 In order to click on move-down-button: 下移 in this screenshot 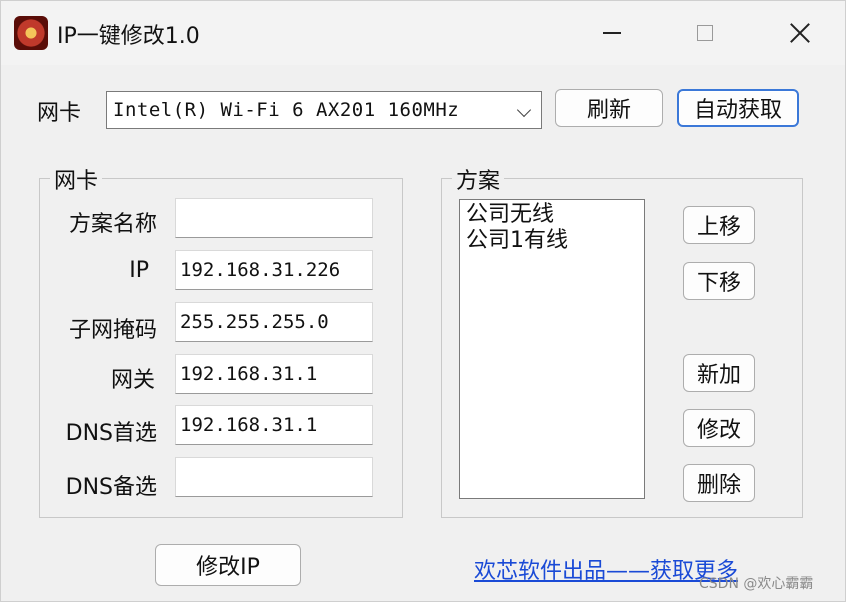, I will do `click(719, 281)`.